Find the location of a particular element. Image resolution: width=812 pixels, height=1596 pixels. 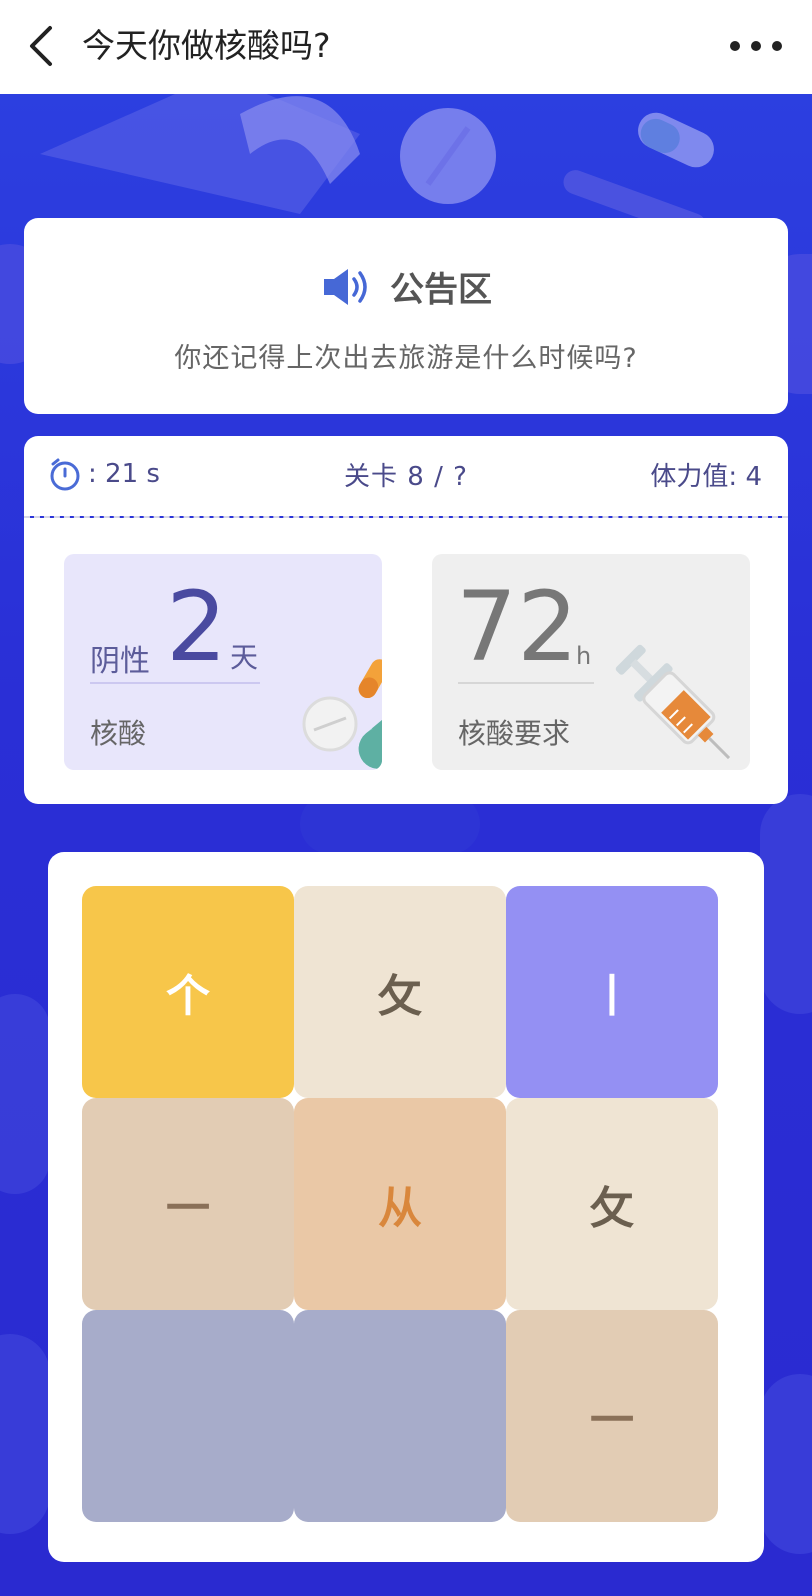

tile-r3-c1 is located at coordinates (188, 1416).